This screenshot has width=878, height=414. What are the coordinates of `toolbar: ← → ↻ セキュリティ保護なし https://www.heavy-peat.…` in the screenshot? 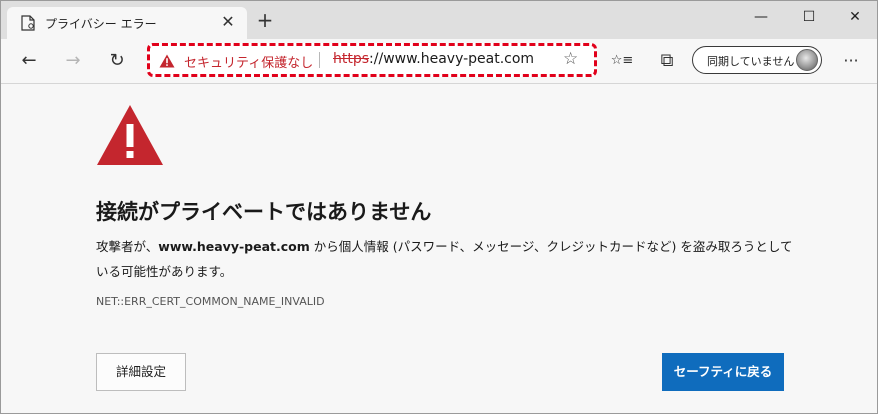 It's located at (439, 61).